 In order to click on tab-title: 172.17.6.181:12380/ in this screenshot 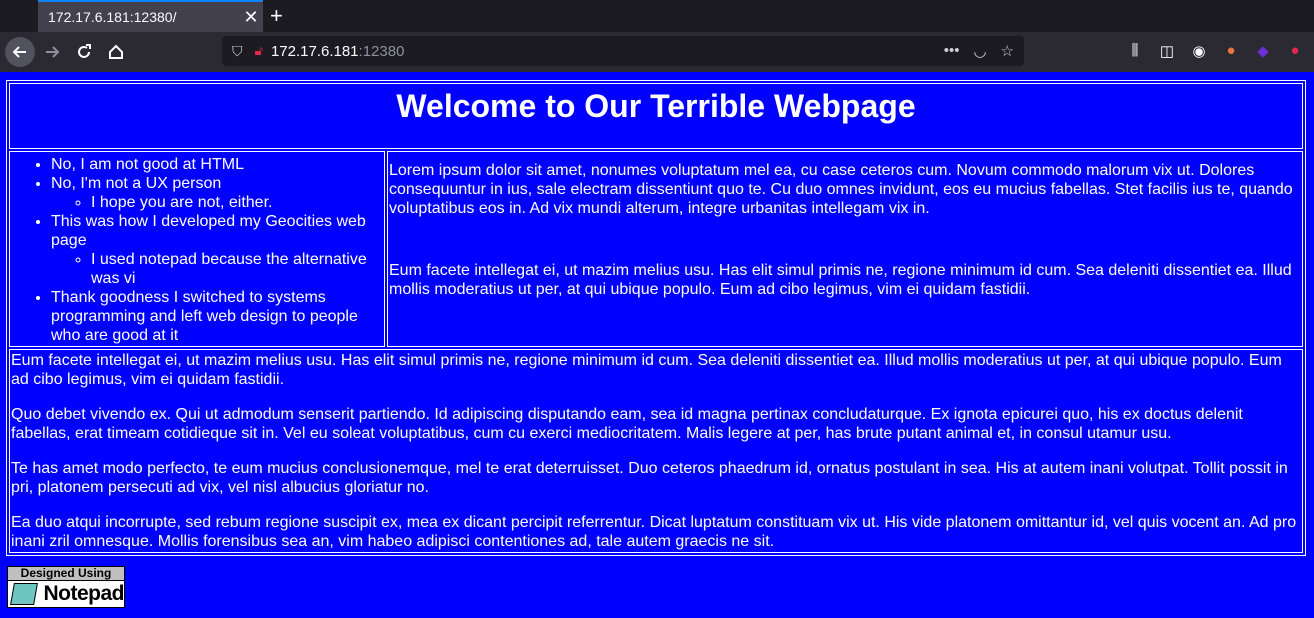, I will do `click(112, 17)`.